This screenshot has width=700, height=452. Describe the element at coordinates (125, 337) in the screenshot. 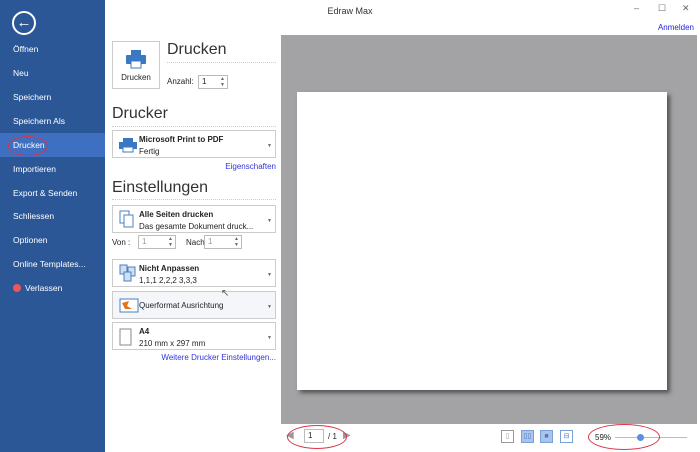

I see `paper-icon` at that location.